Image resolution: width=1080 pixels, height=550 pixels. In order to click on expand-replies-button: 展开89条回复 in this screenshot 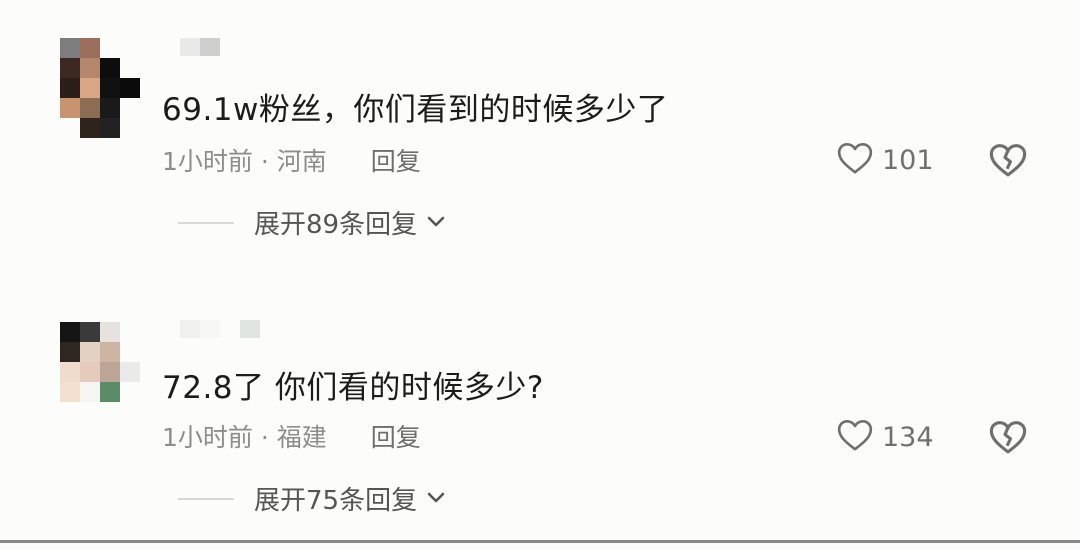, I will do `click(312, 222)`.